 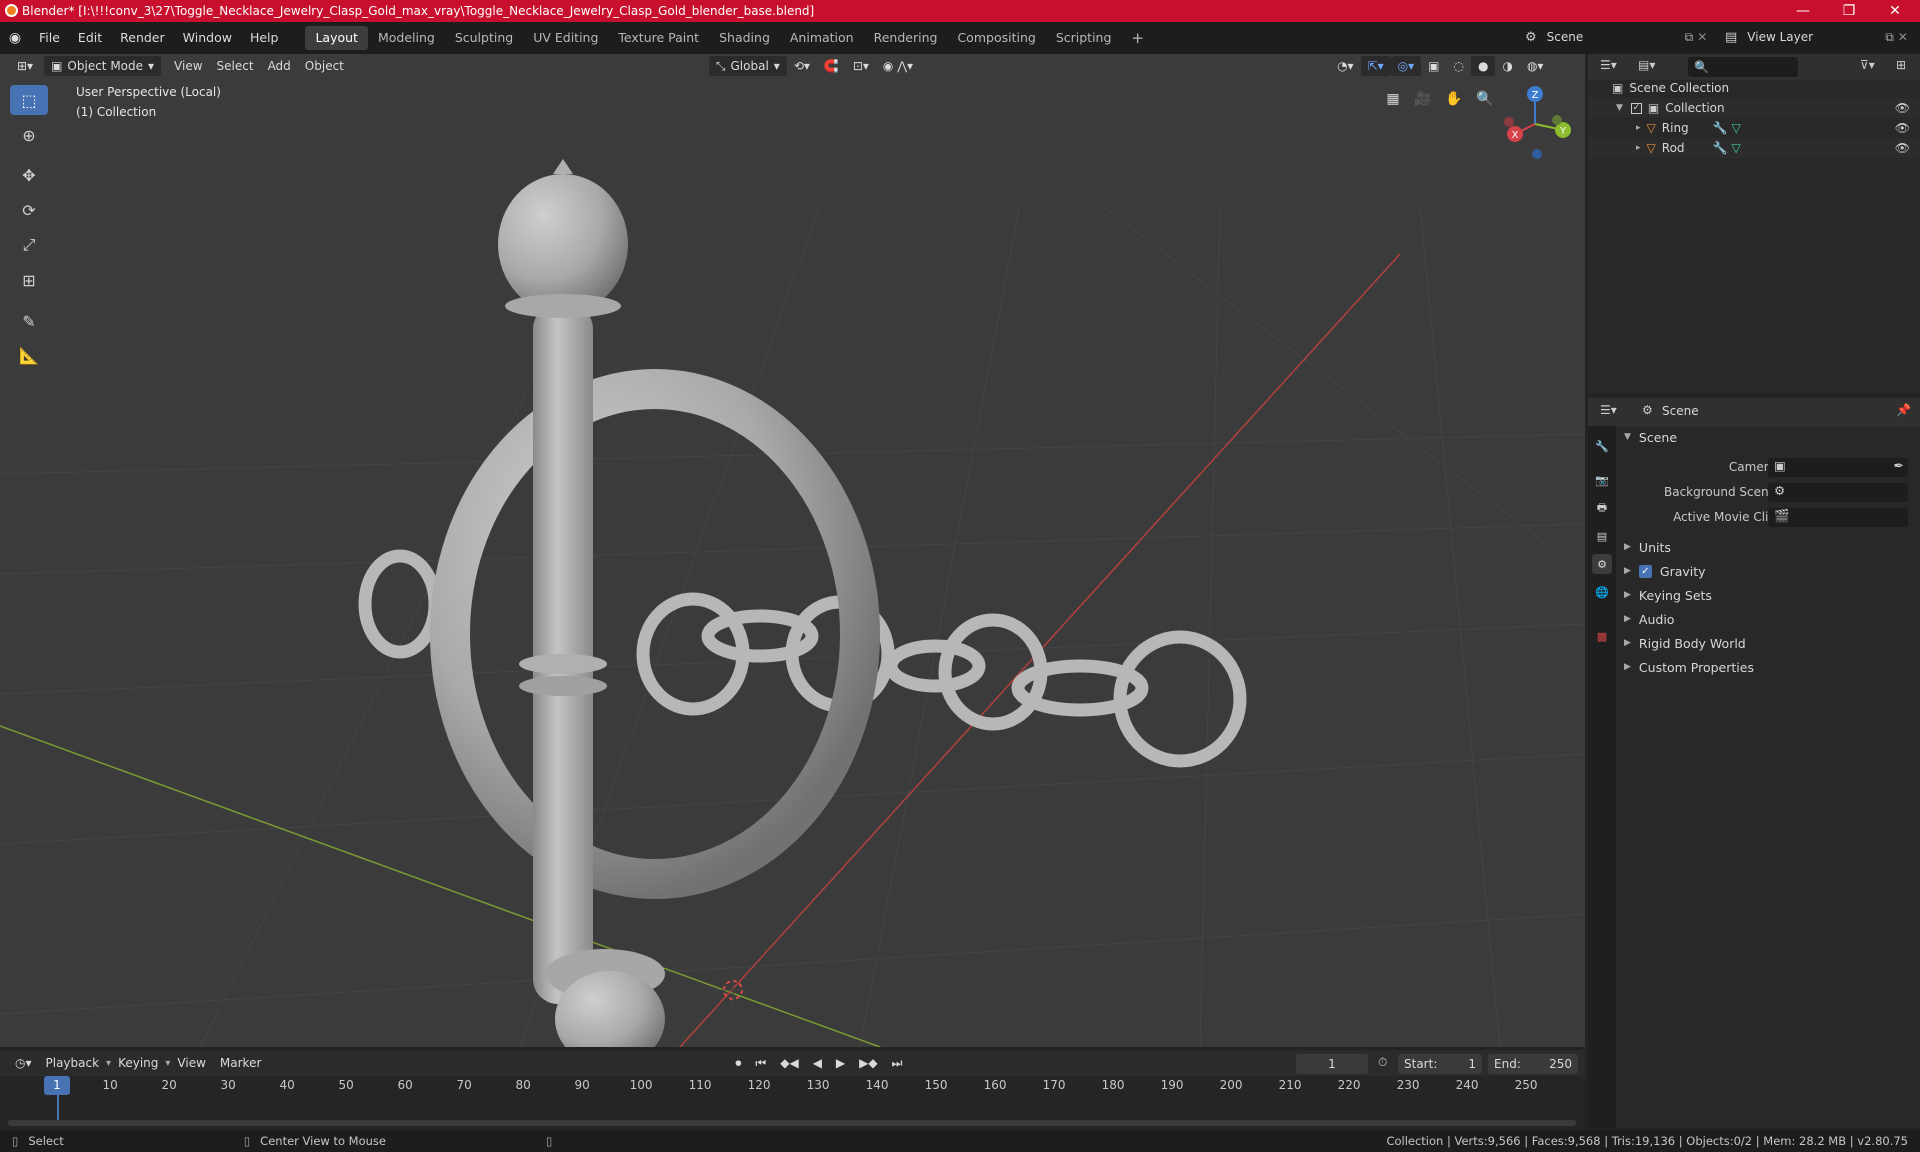 I want to click on output-tab-icon: 🖶, so click(x=1602, y=508).